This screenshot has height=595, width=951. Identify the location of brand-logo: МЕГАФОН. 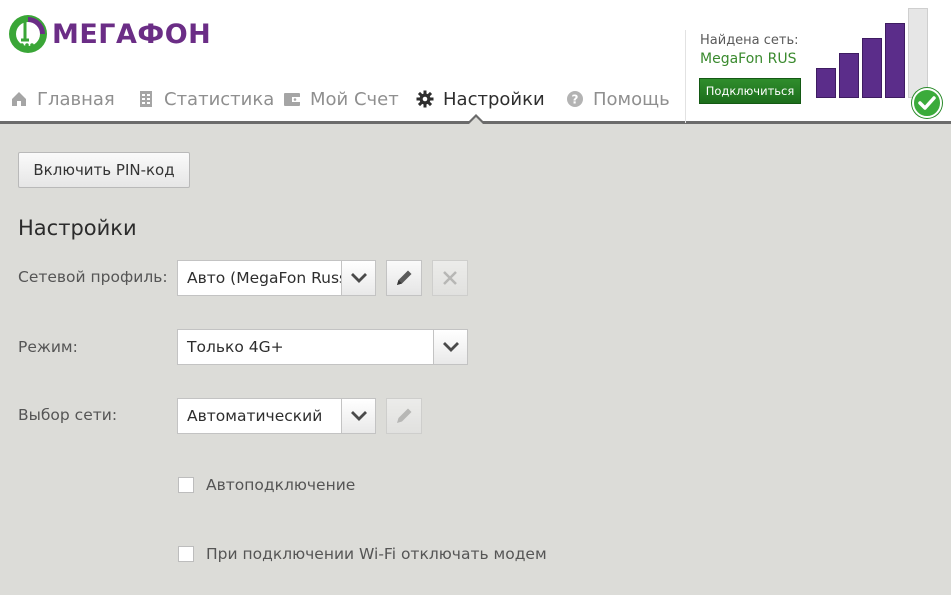
(109, 34).